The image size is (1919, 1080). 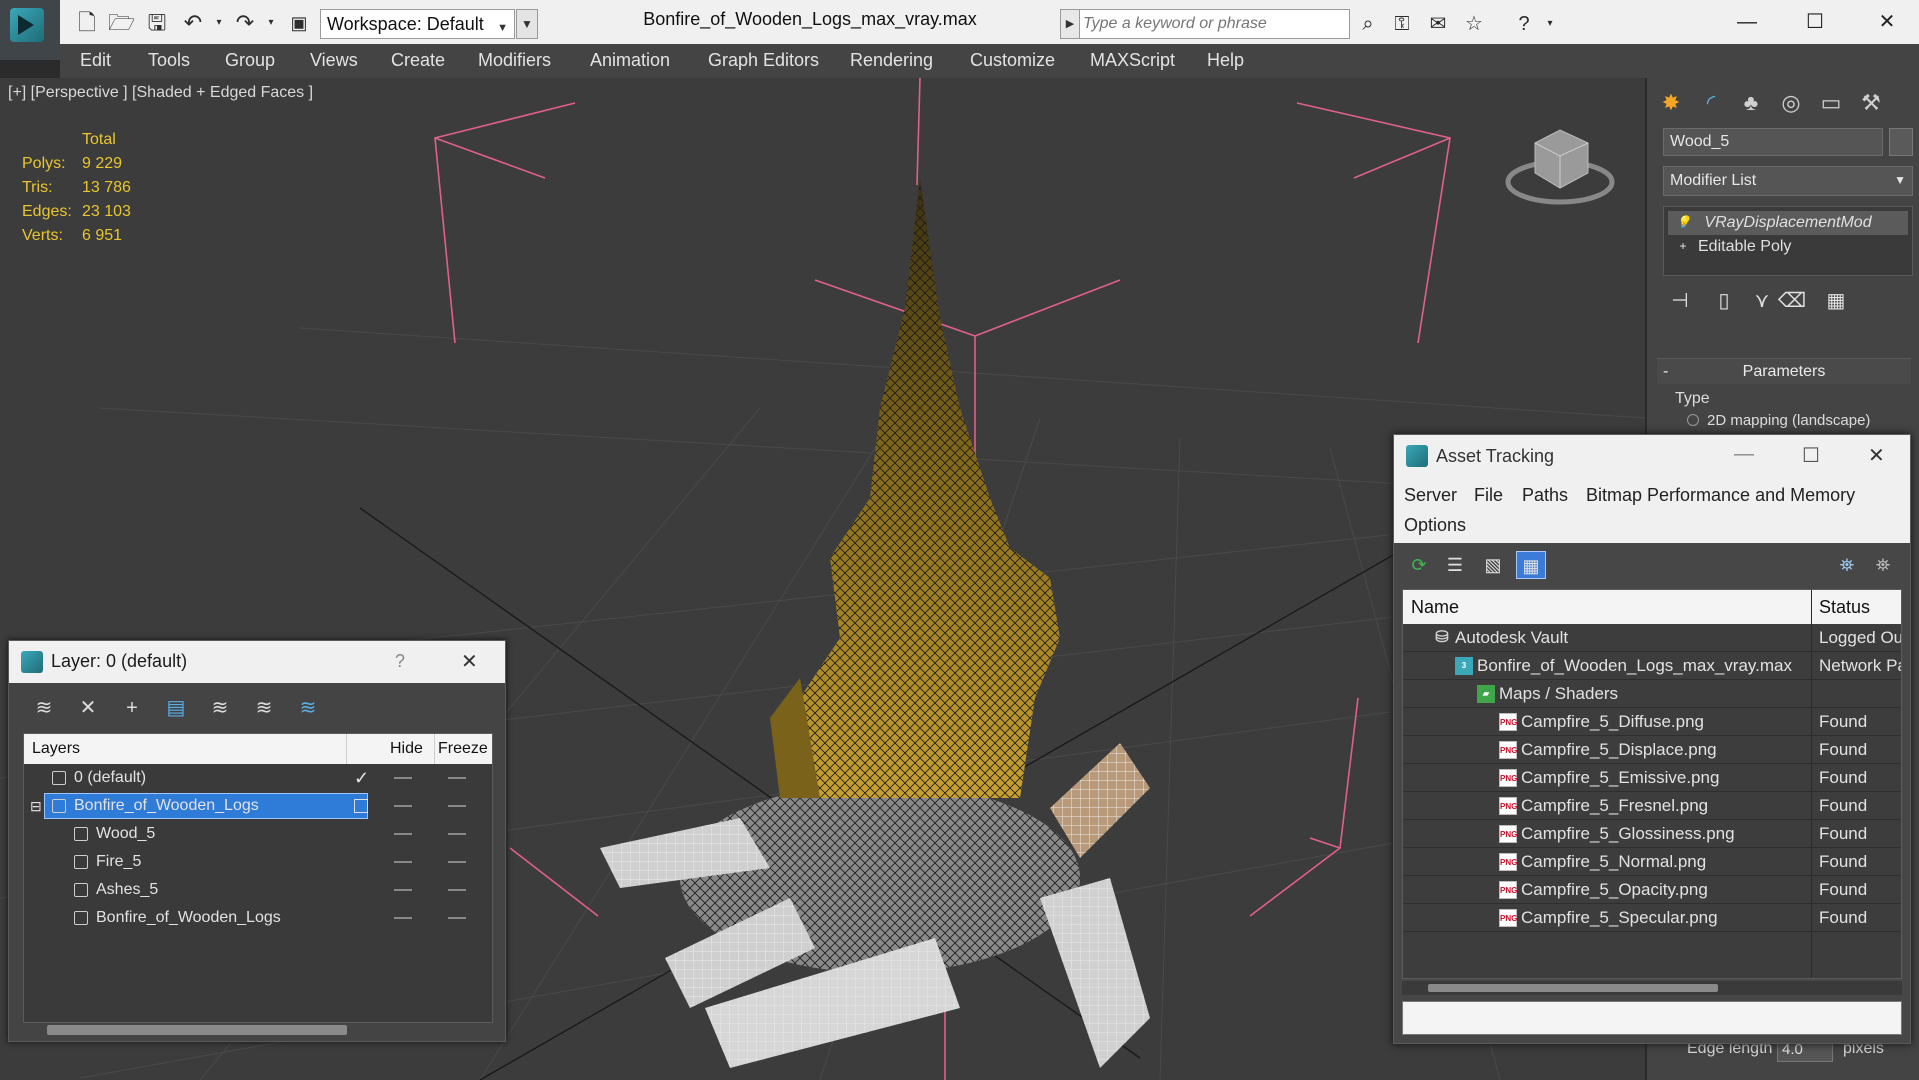 What do you see at coordinates (1488, 495) in the screenshot?
I see `asset-menu-file: File` at bounding box center [1488, 495].